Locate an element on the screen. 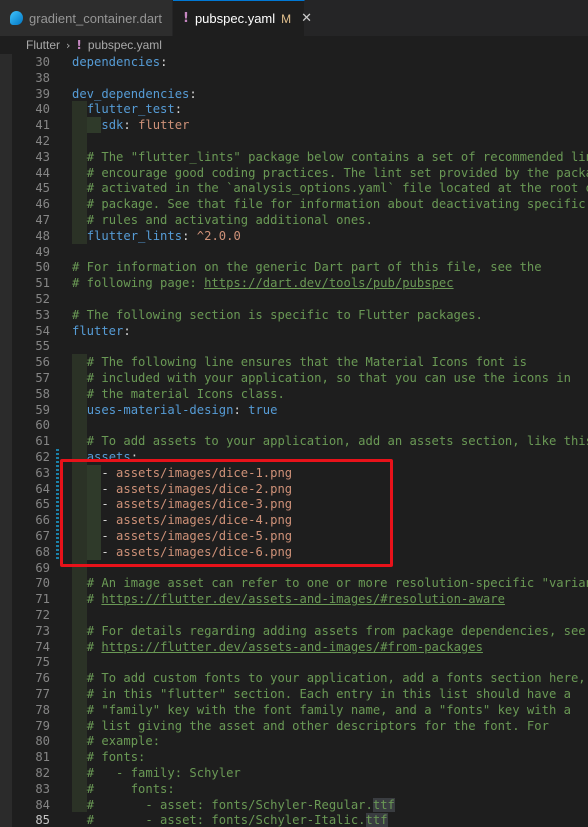 The width and height of the screenshot is (588, 827). code-line: 82 # - family: Schyler is located at coordinates (294, 773).